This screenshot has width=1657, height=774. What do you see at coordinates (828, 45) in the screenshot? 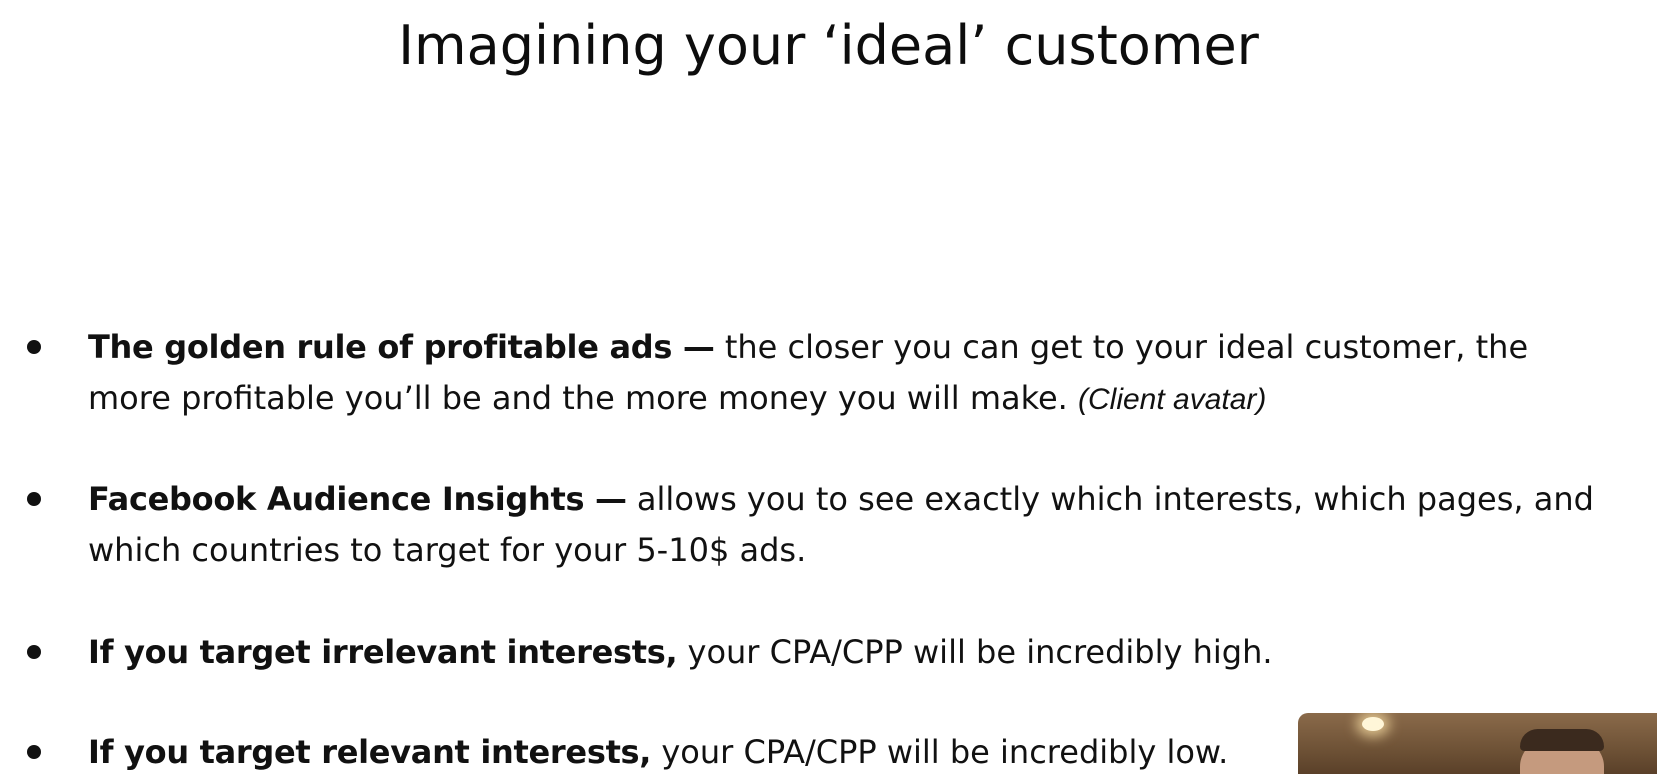
I see `slide-title: Imagining your ‘ideal’ customer` at bounding box center [828, 45].